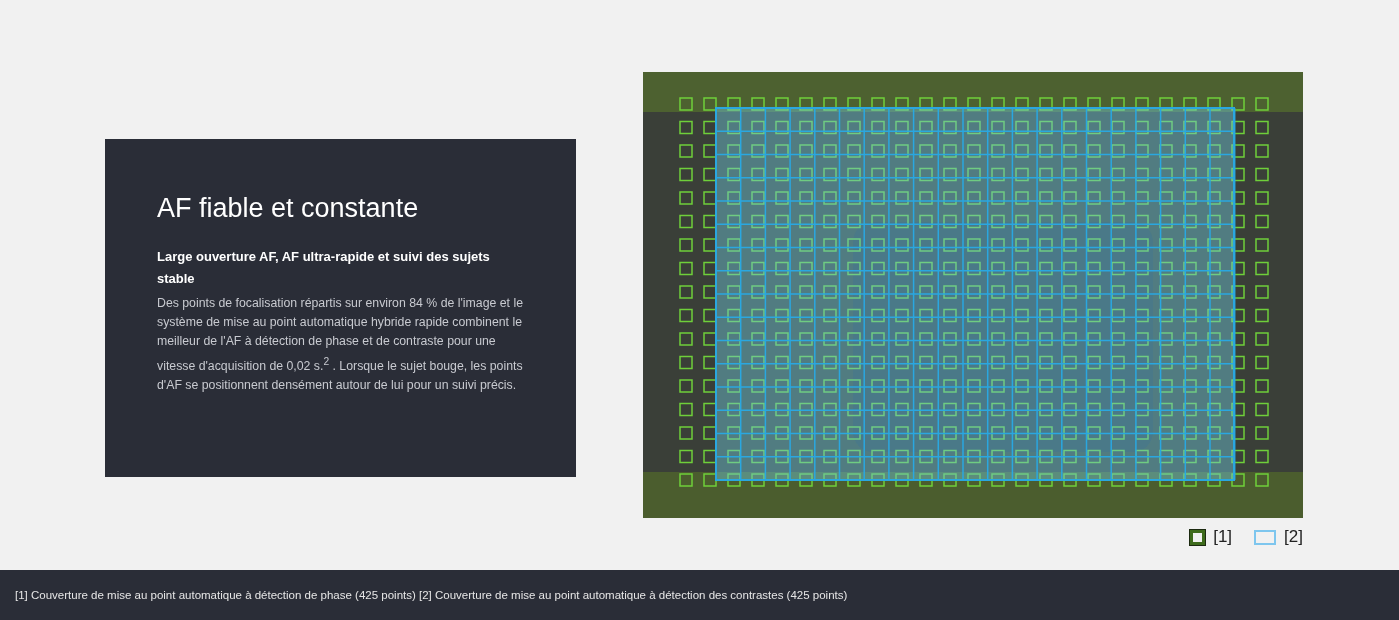 This screenshot has height=620, width=1399. What do you see at coordinates (340, 344) in the screenshot?
I see `feature-description: Des points de focalisation répartis sur environ 84 % de l'image et le système de mise au point automatique hybride rapide combinent le meilleur de l'AF à détection de phase et de contraste pour une vitesse d'acquisition de 0,02 s.$^{2}$ . Lorsque le sujet bouge, les points d'AF se positionnent densément autour de lui pour un suivi précis.` at bounding box center [340, 344].